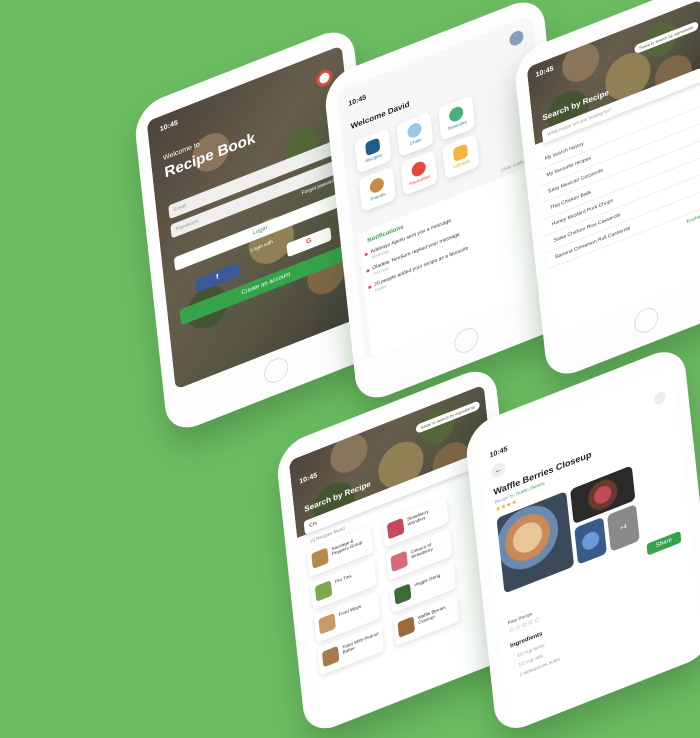  What do you see at coordinates (664, 543) in the screenshot?
I see `share-button: Share` at bounding box center [664, 543].